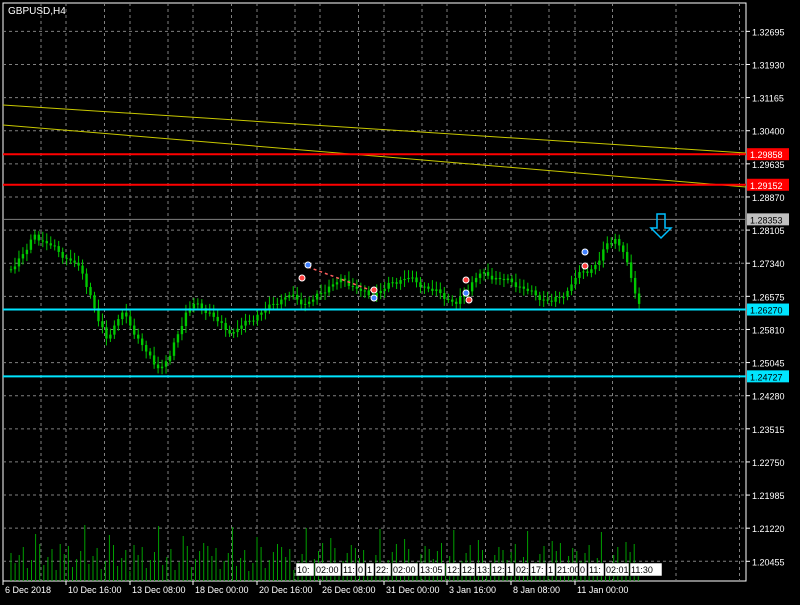 The height and width of the screenshot is (605, 800). Describe the element at coordinates (349, 590) in the screenshot. I see `x-tick-label: 26 Dec 08:00` at that location.